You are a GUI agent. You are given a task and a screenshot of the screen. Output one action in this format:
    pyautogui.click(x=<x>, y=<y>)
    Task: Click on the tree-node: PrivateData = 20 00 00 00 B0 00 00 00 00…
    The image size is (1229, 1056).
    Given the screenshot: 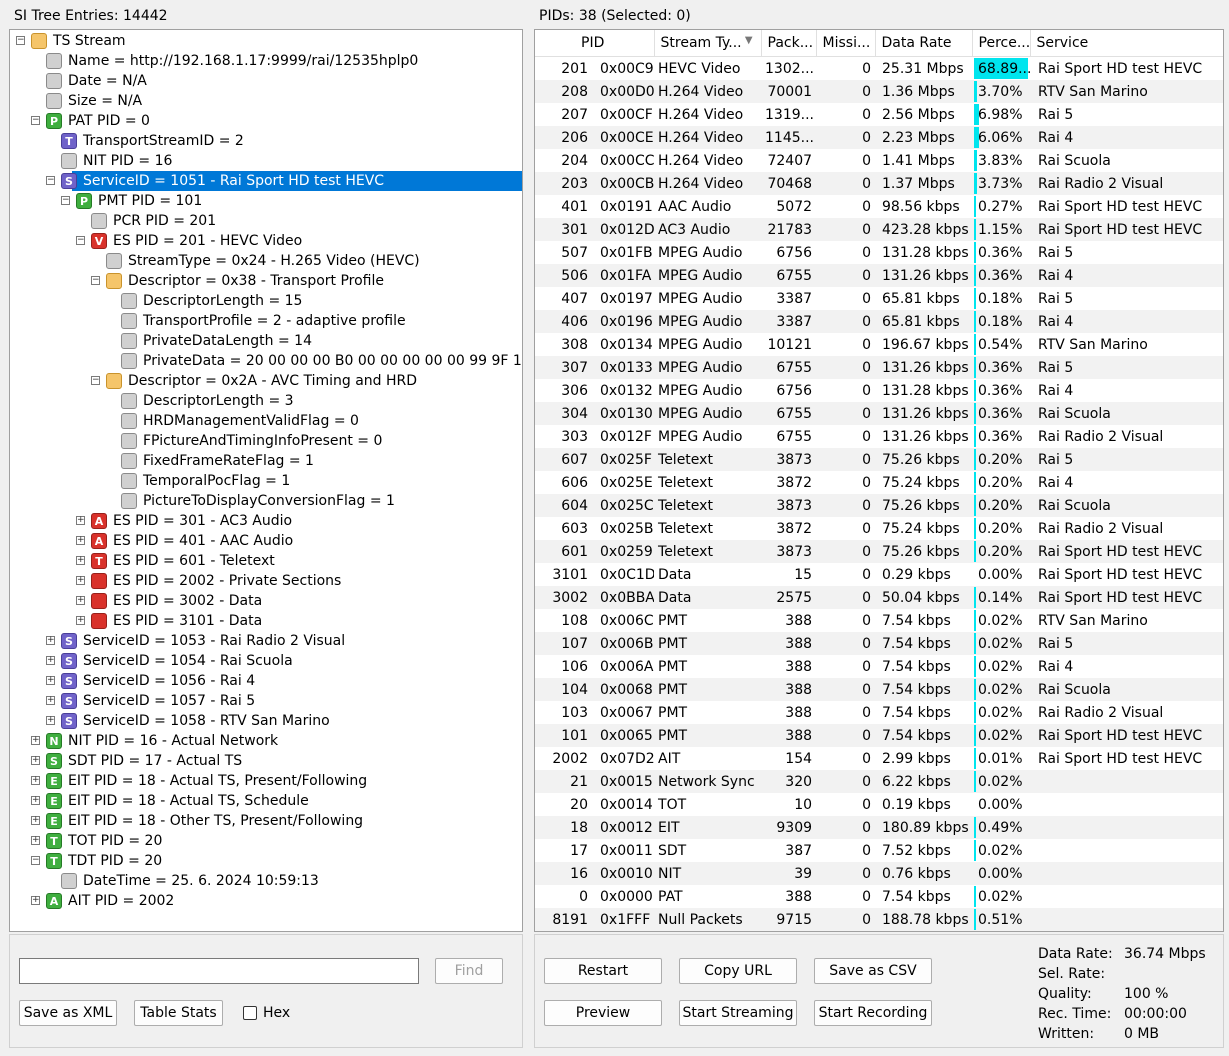 What is the action you would take?
    pyautogui.click(x=266, y=361)
    